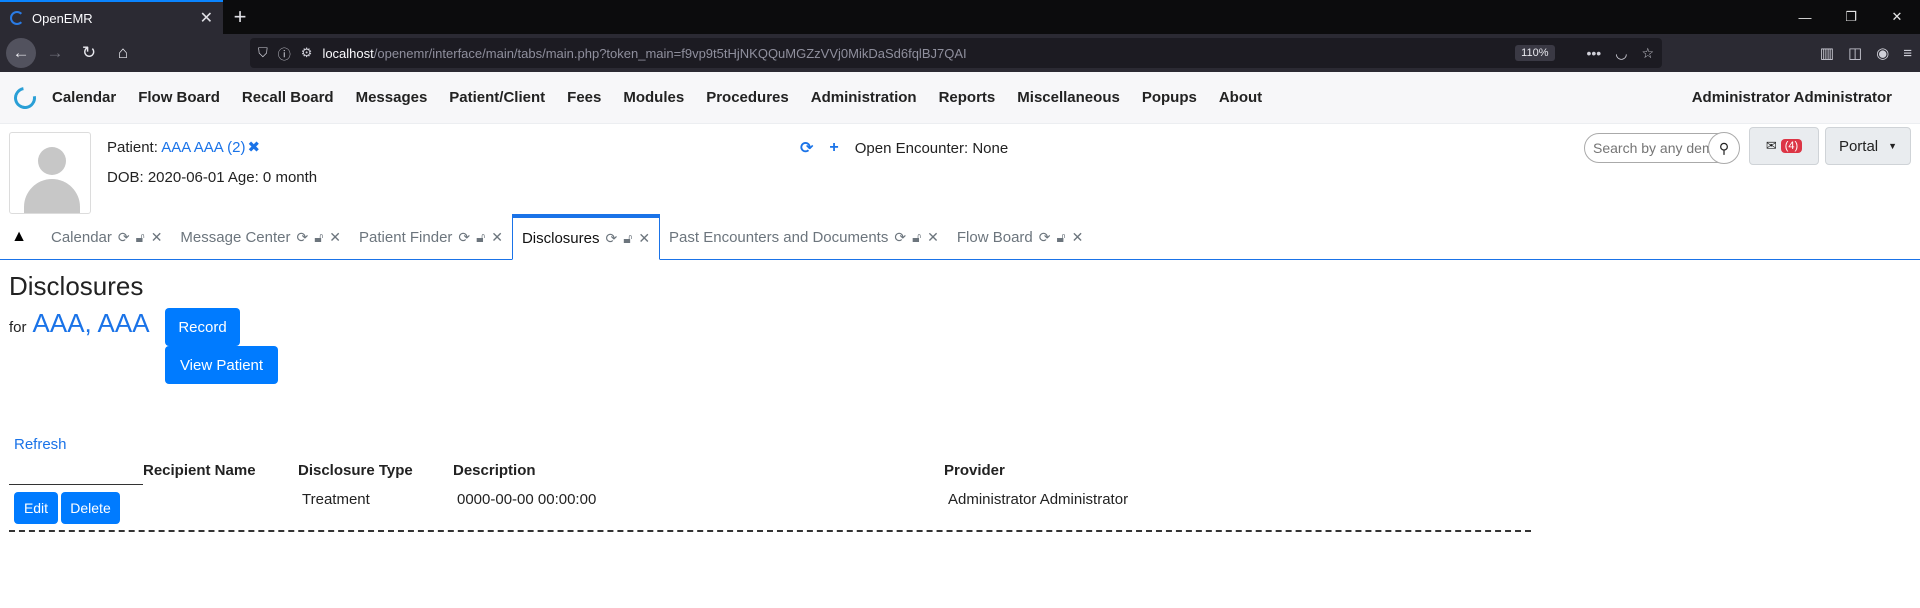 The image size is (1920, 608). I want to click on caret-down-icon: ▼, so click(1893, 146).